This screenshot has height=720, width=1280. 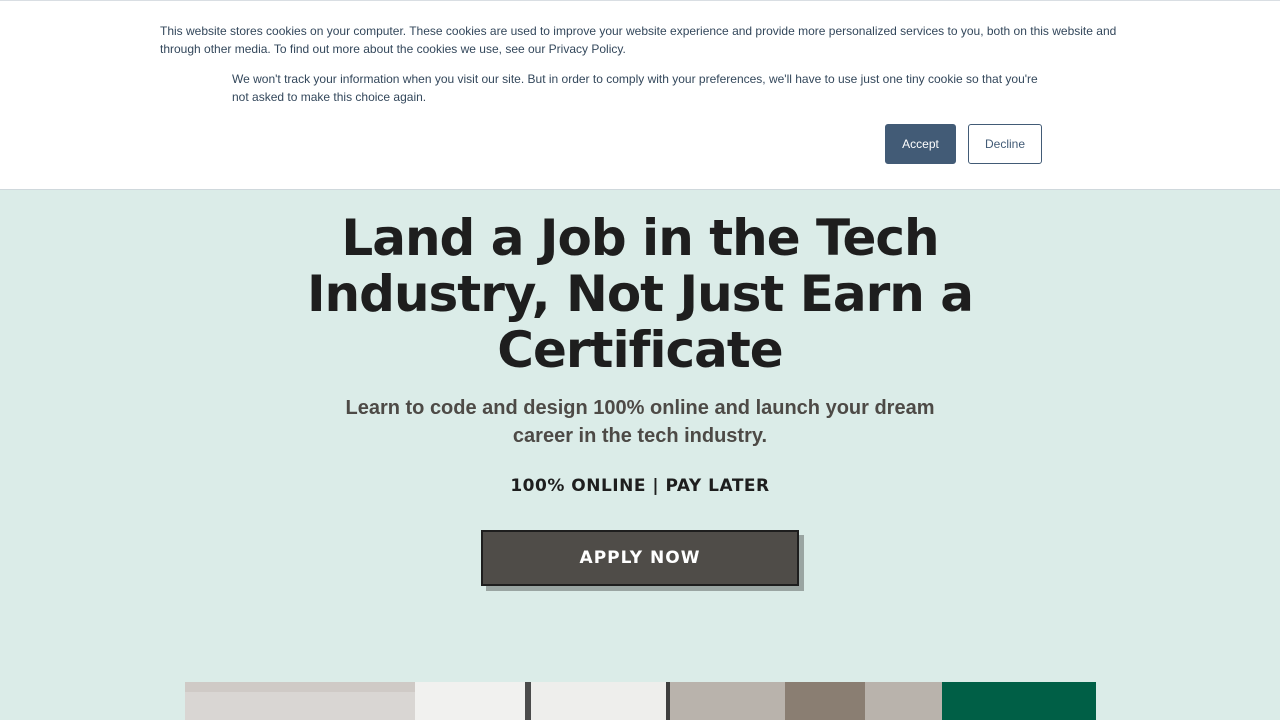 What do you see at coordinates (470, 701) in the screenshot?
I see `photo-window-segment` at bounding box center [470, 701].